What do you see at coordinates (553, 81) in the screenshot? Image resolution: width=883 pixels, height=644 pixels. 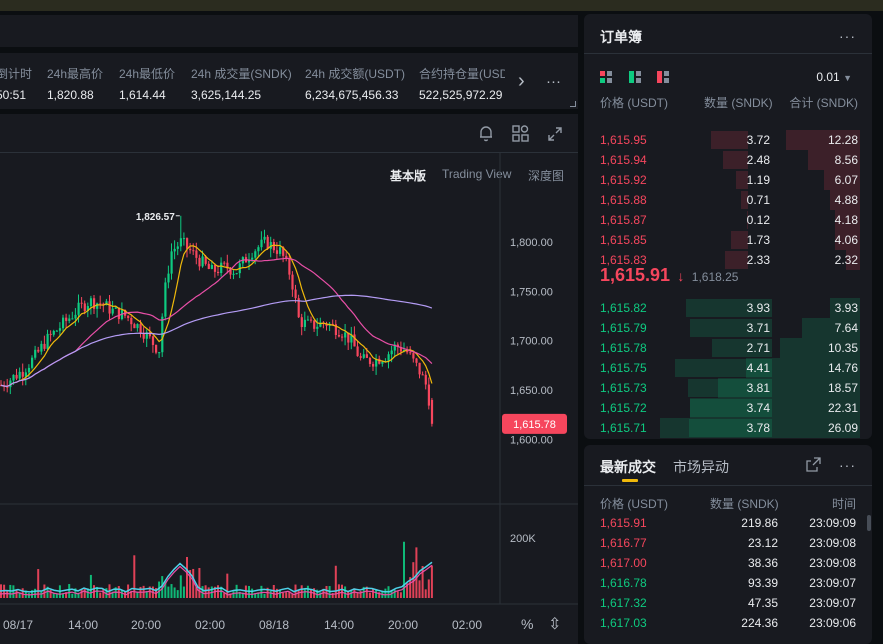 I see `more-icon: ···` at bounding box center [553, 81].